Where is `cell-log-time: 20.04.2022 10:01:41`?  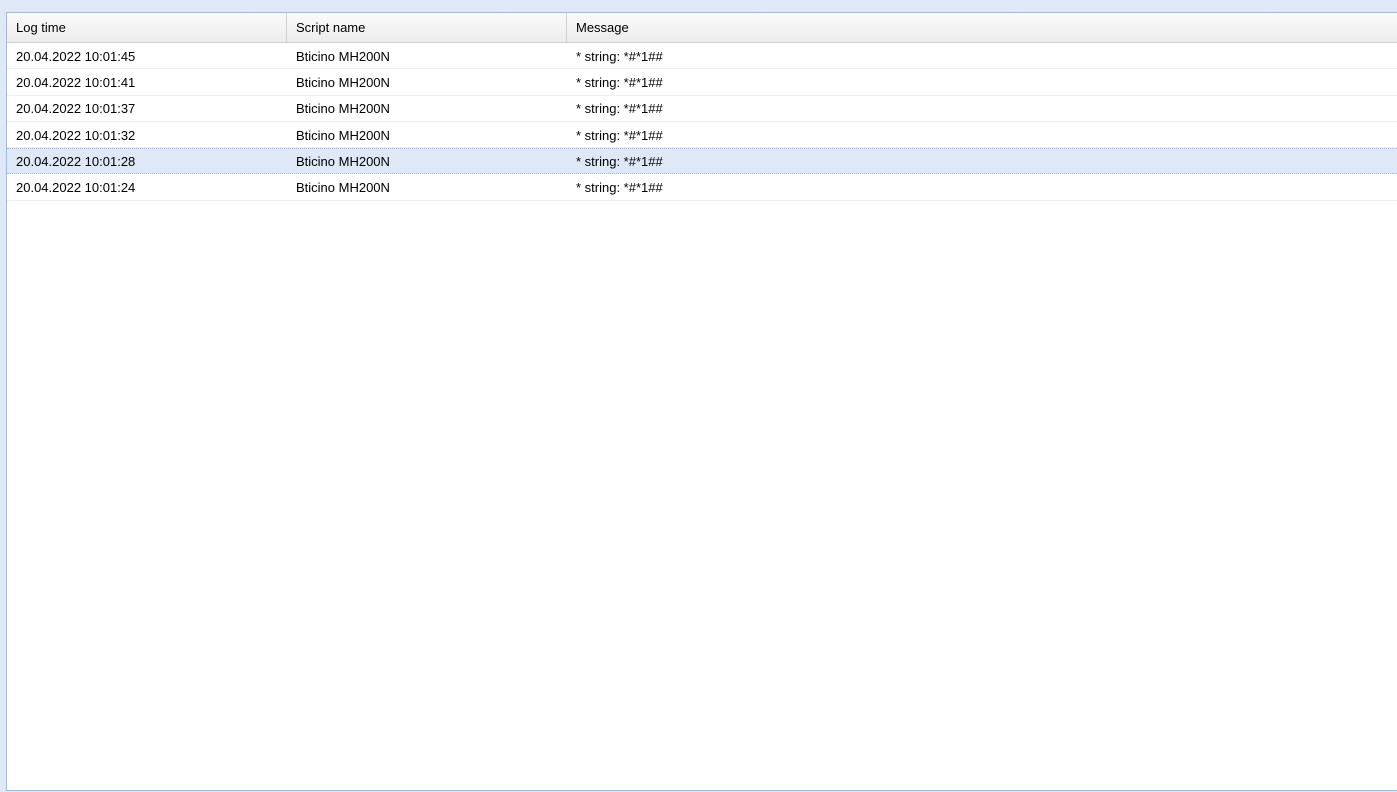 cell-log-time: 20.04.2022 10:01:41 is located at coordinates (76, 82).